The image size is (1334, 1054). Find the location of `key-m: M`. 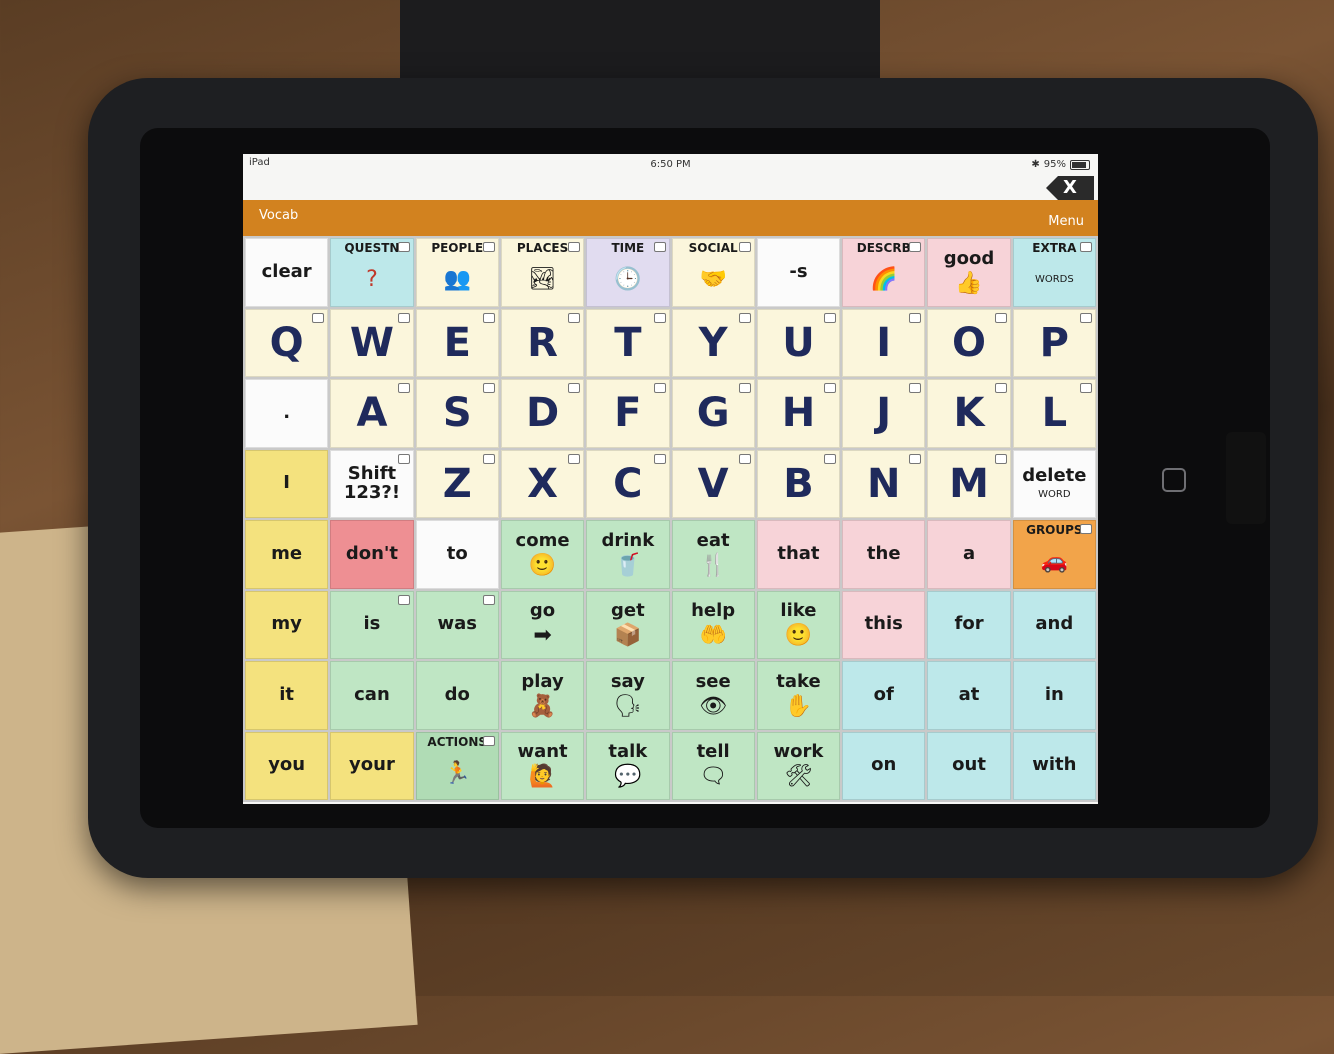

key-m: M is located at coordinates (969, 483).